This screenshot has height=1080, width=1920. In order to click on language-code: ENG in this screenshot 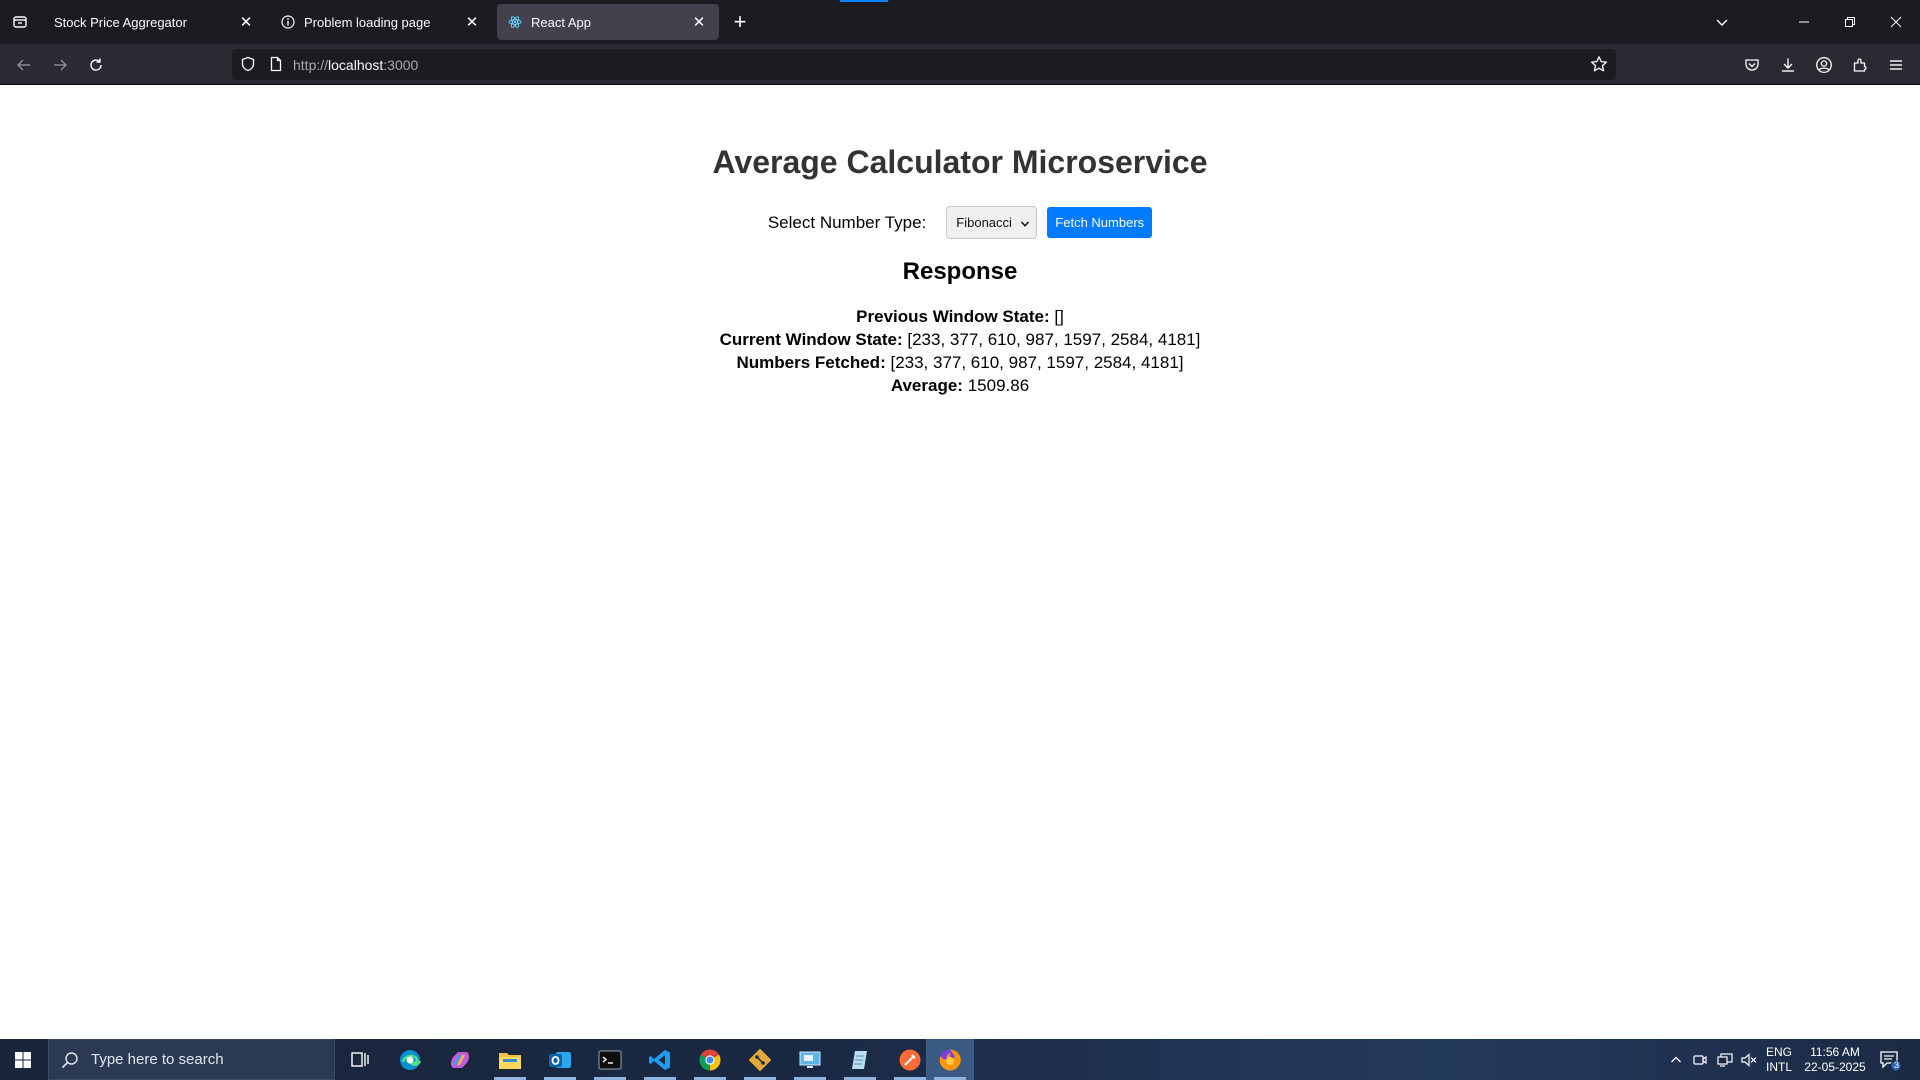, I will do `click(1778, 1051)`.